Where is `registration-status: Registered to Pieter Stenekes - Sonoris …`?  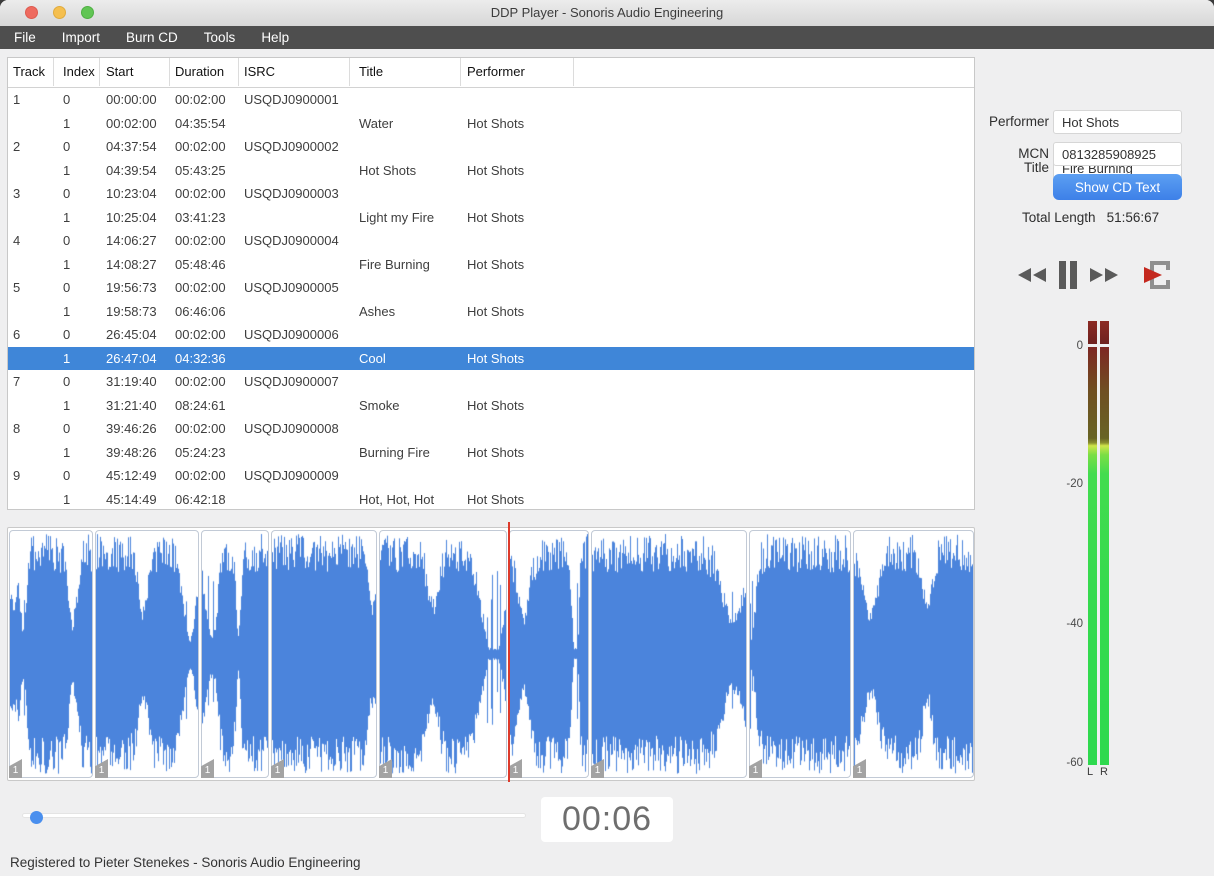 registration-status: Registered to Pieter Stenekes - Sonoris … is located at coordinates (185, 862).